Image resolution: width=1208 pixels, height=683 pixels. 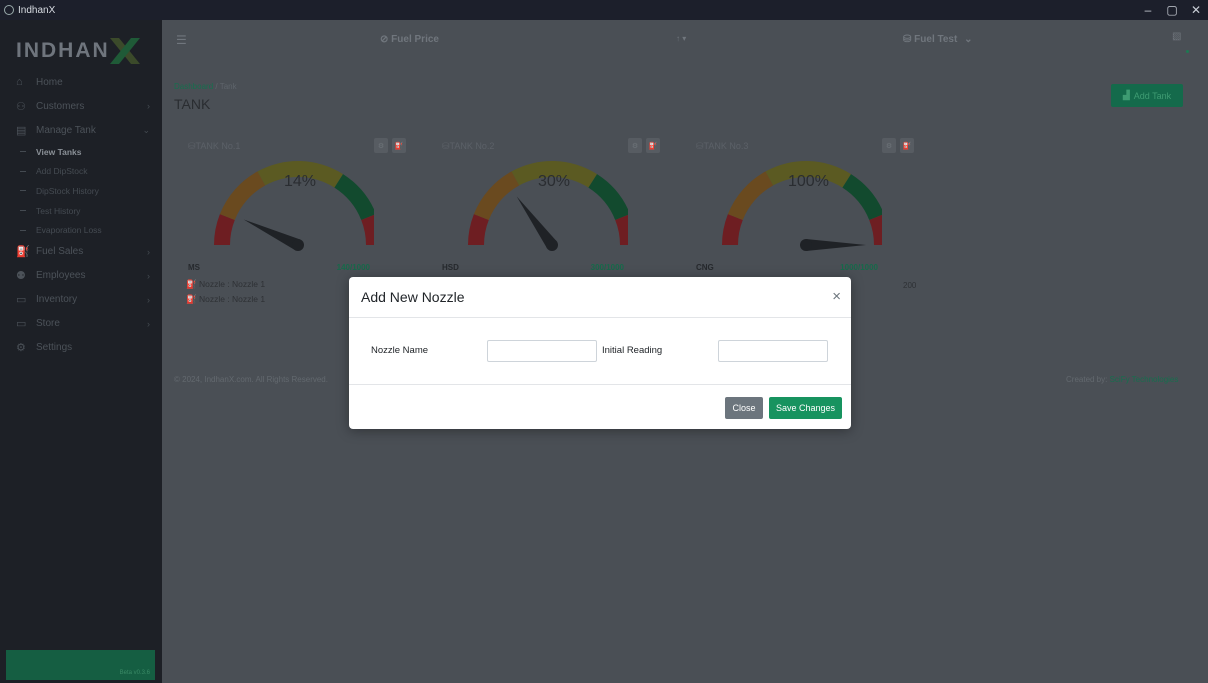 I want to click on sidebar-item-store: ▭ Store ›, so click(x=81, y=324).